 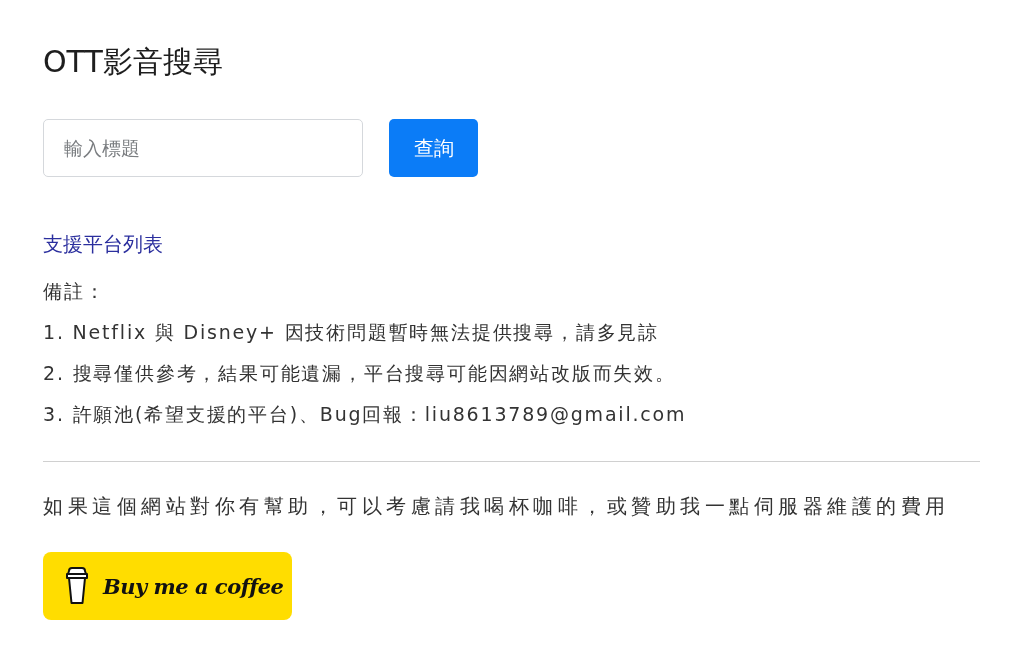 I want to click on platform-list-link: 支援平台列表, so click(x=103, y=244).